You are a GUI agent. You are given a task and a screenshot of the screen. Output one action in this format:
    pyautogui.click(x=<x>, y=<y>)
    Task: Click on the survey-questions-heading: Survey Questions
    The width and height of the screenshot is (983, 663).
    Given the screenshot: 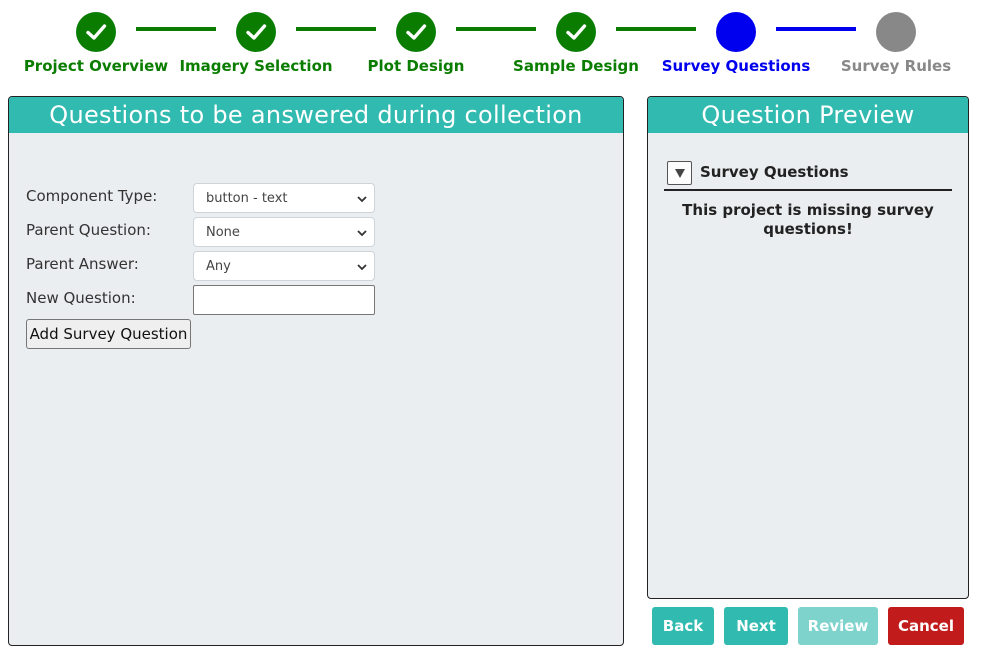 What is the action you would take?
    pyautogui.click(x=774, y=172)
    